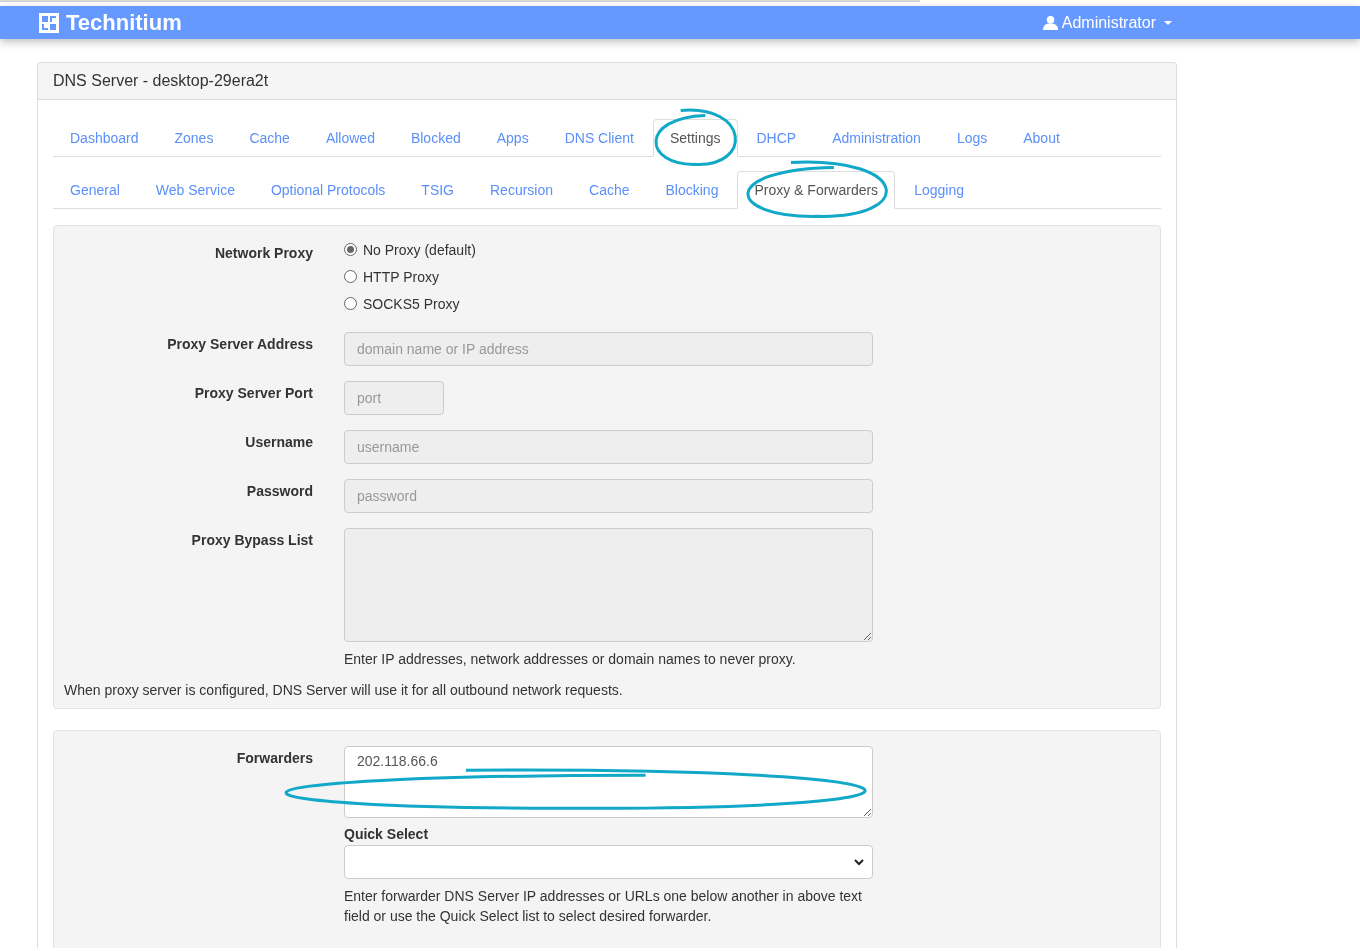 The image size is (1360, 951). I want to click on field-label: Network Proxy, so click(263, 253).